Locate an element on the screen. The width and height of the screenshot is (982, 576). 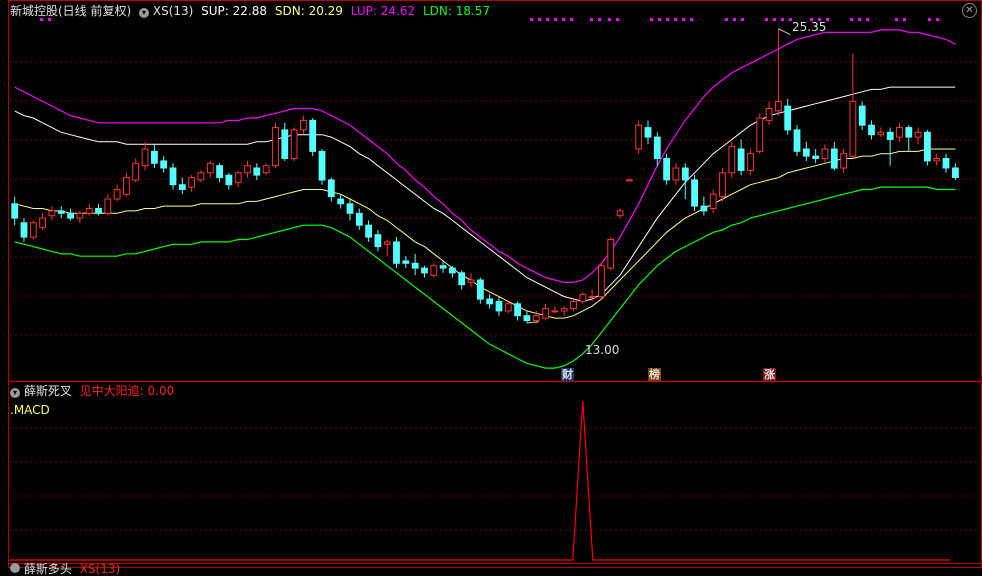
high-pointer is located at coordinates (784, 32).